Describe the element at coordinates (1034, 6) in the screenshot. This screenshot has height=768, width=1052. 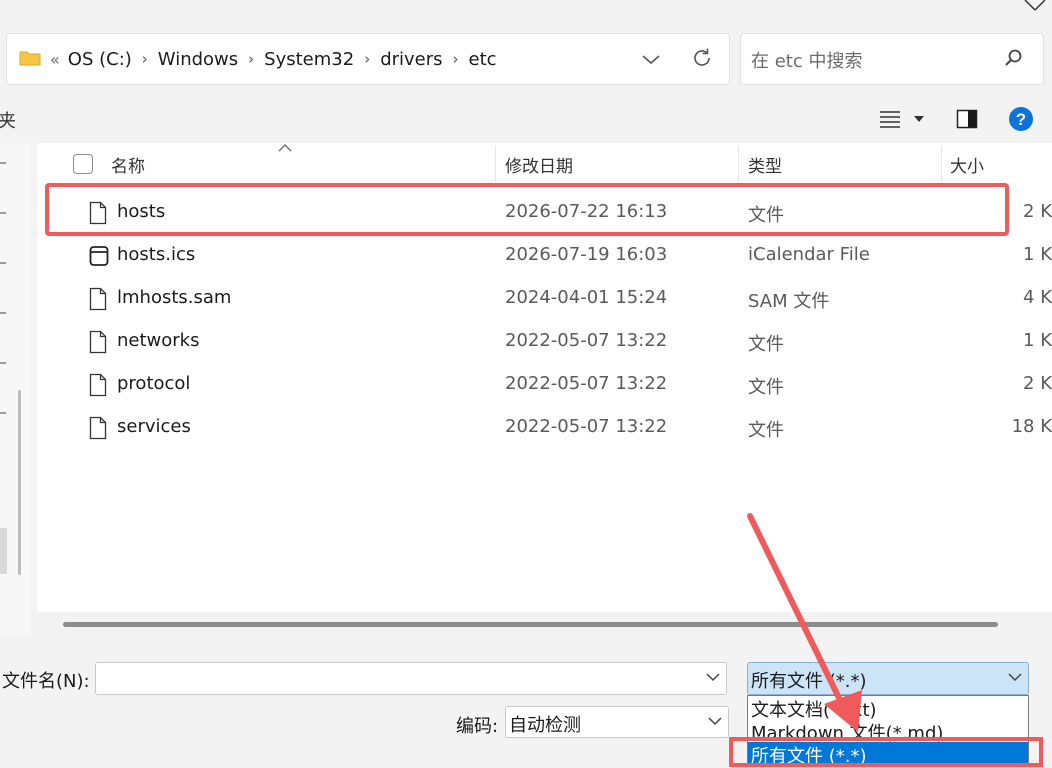
I see `close-icon` at that location.